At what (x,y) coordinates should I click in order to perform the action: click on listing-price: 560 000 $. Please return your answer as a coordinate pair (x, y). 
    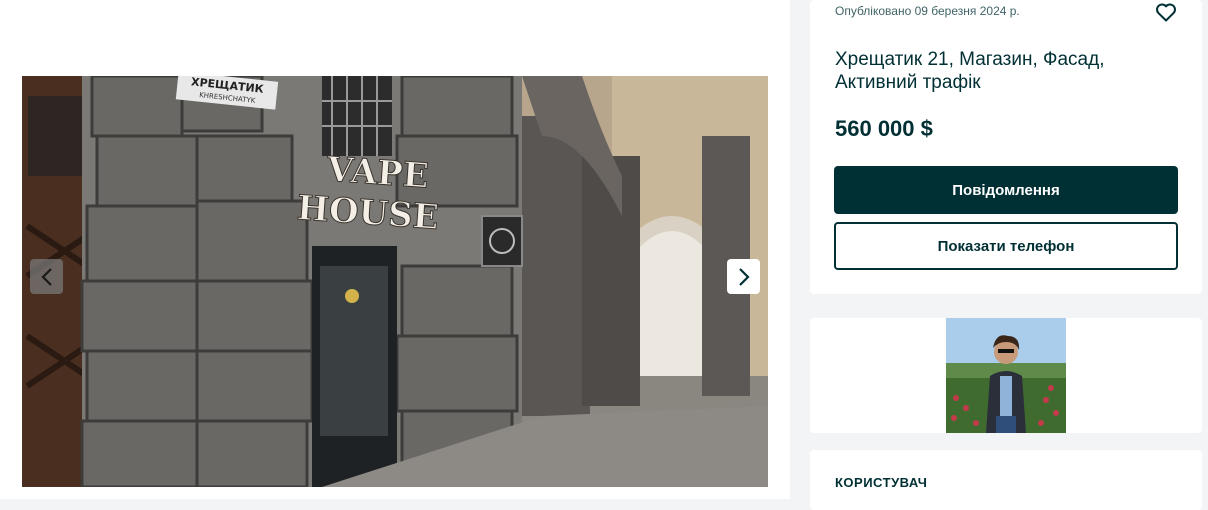
    Looking at the image, I should click on (884, 128).